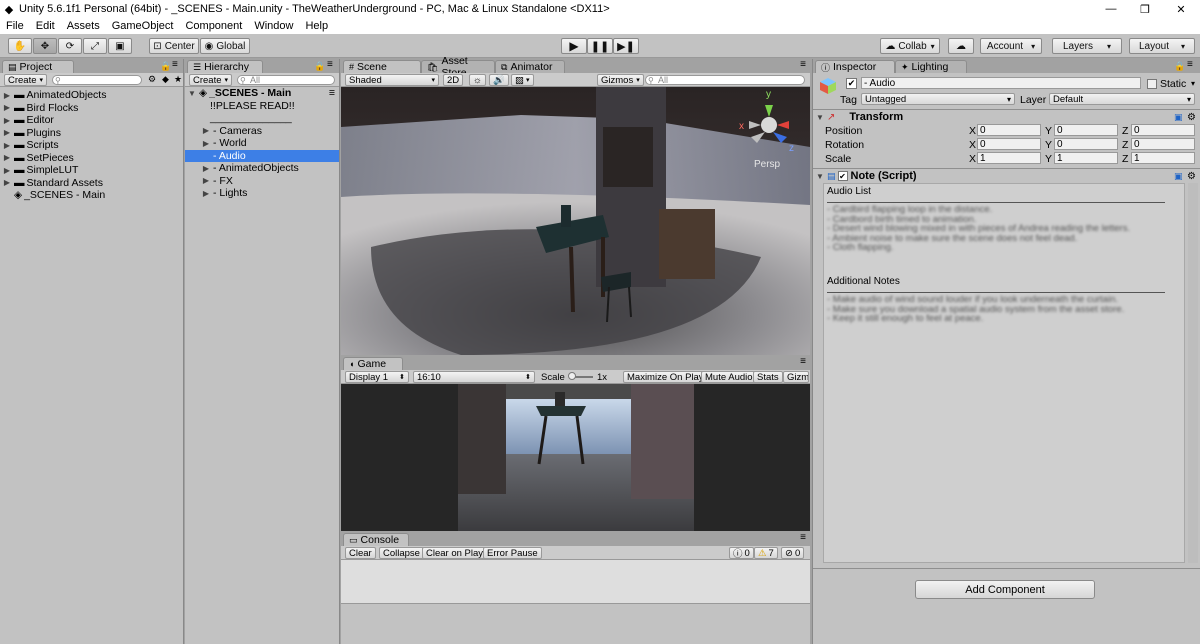 The height and width of the screenshot is (644, 1200). What do you see at coordinates (91, 195) in the screenshot?
I see `project-scene-asset: ◈ _SCENES - Main` at bounding box center [91, 195].